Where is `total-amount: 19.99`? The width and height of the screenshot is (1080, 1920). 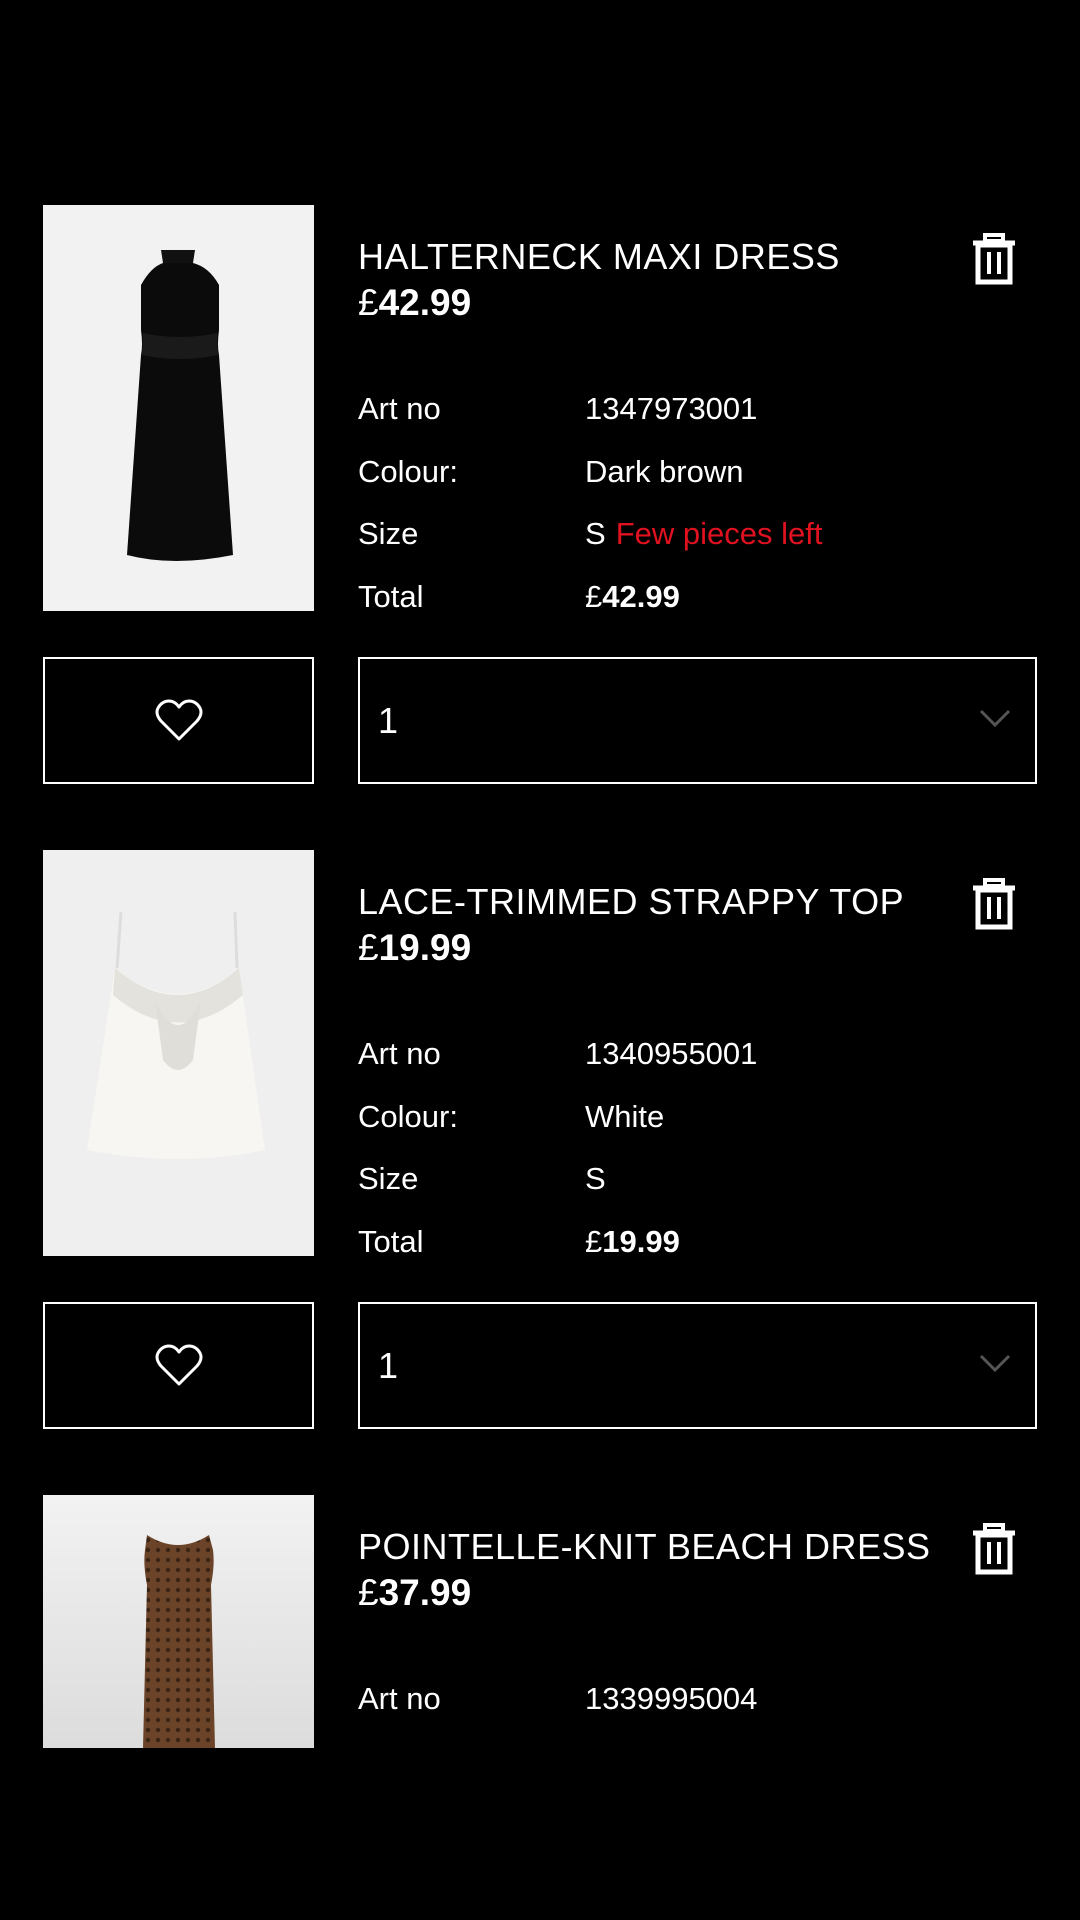 total-amount: 19.99 is located at coordinates (641, 1241).